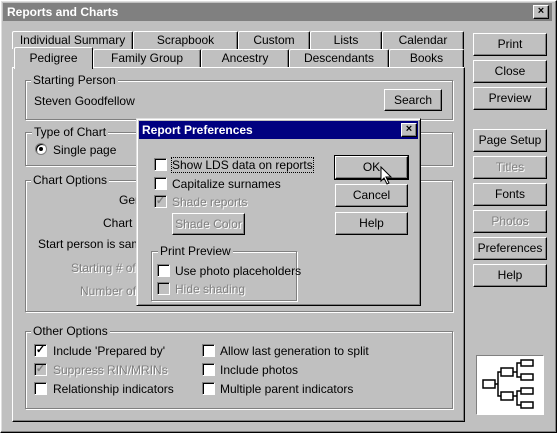 The height and width of the screenshot is (433, 557). Describe the element at coordinates (386, 175) in the screenshot. I see `mouse-cursor-icon` at that location.